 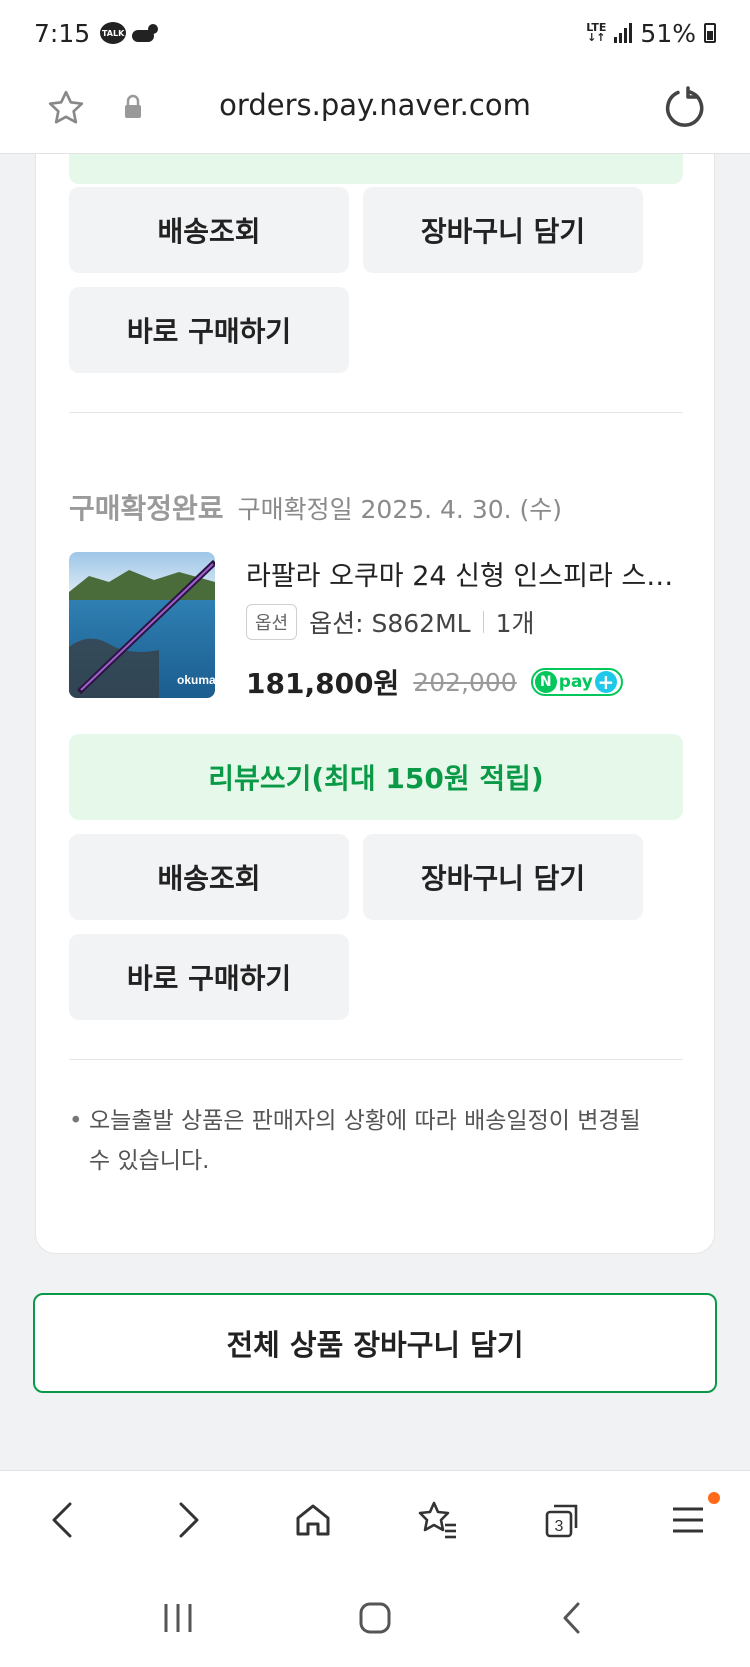 What do you see at coordinates (369, 1141) in the screenshot?
I see `shipping-notice: 오늘출발 상품은 판매자의 상황에 따라 배송일정이 변경될 수 있습니다.` at bounding box center [369, 1141].